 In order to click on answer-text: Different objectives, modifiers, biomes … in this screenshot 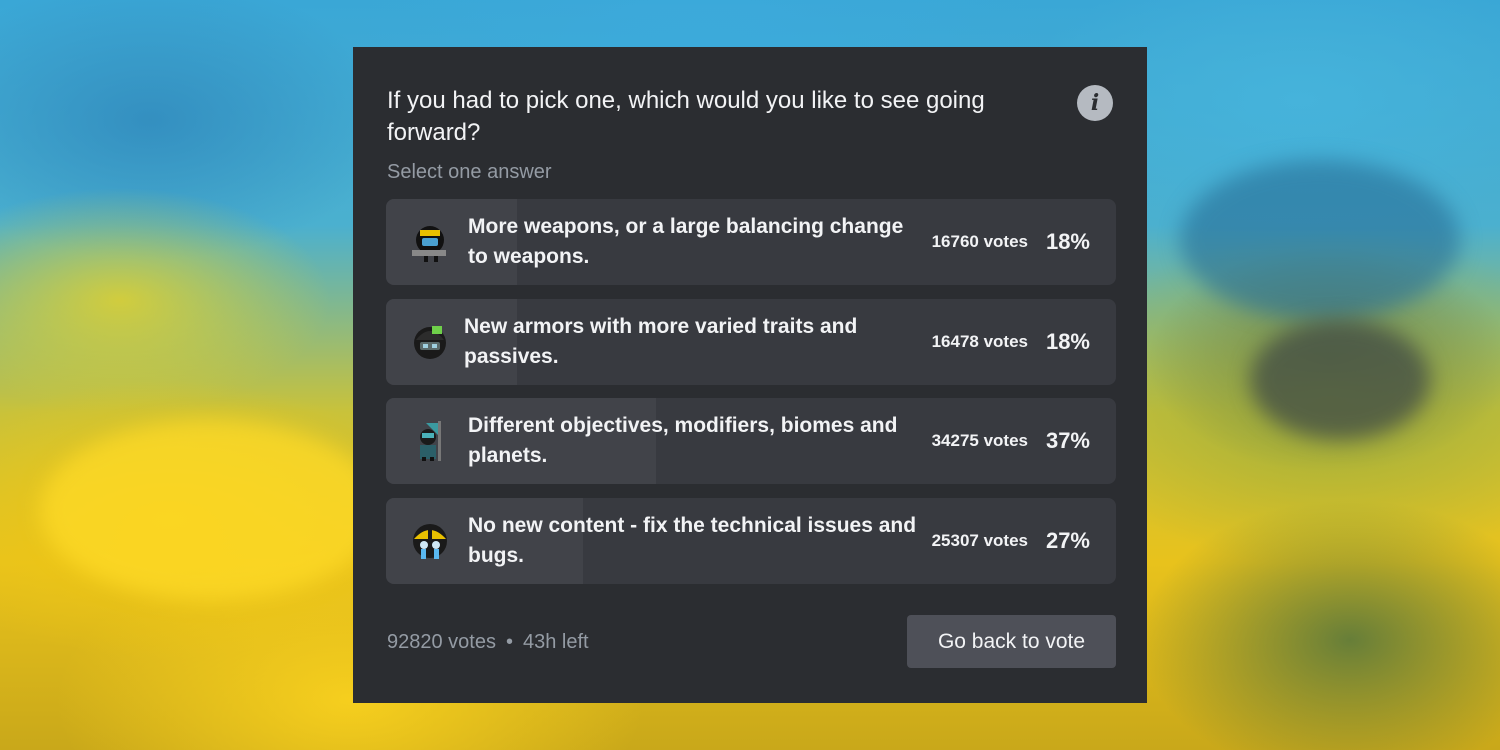, I will do `click(683, 440)`.